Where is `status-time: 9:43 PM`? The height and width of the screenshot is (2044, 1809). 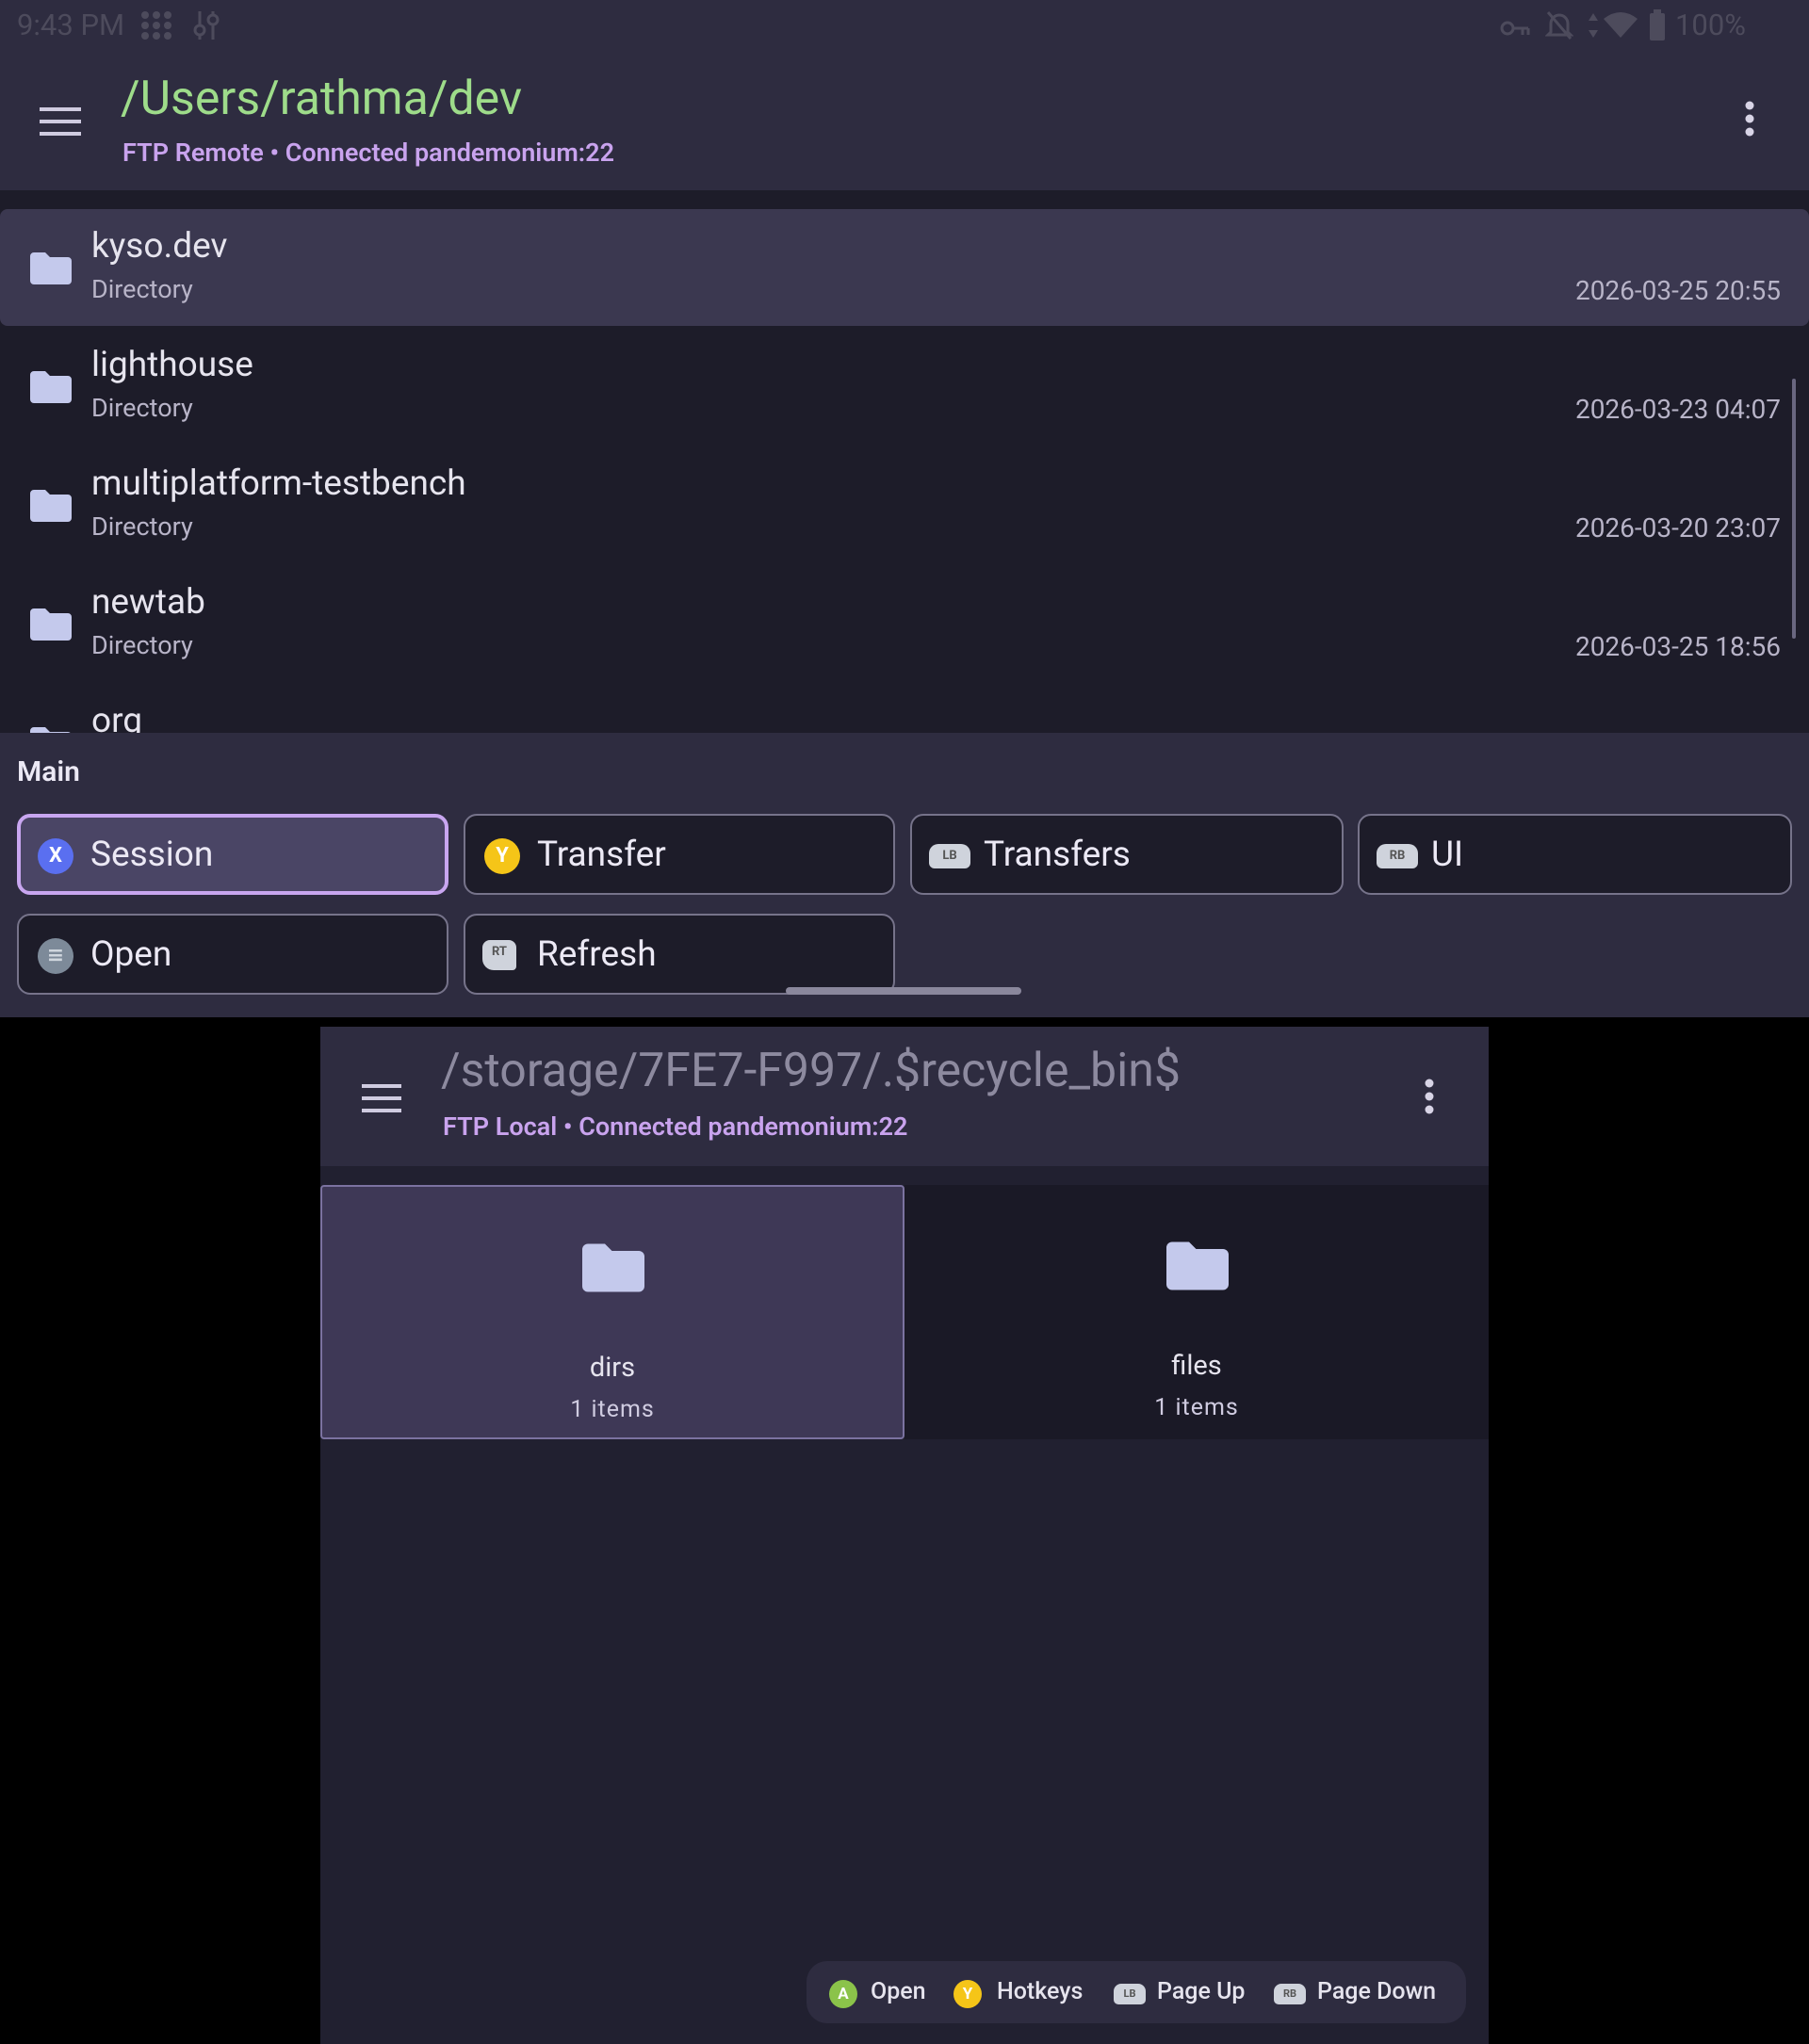 status-time: 9:43 PM is located at coordinates (71, 25).